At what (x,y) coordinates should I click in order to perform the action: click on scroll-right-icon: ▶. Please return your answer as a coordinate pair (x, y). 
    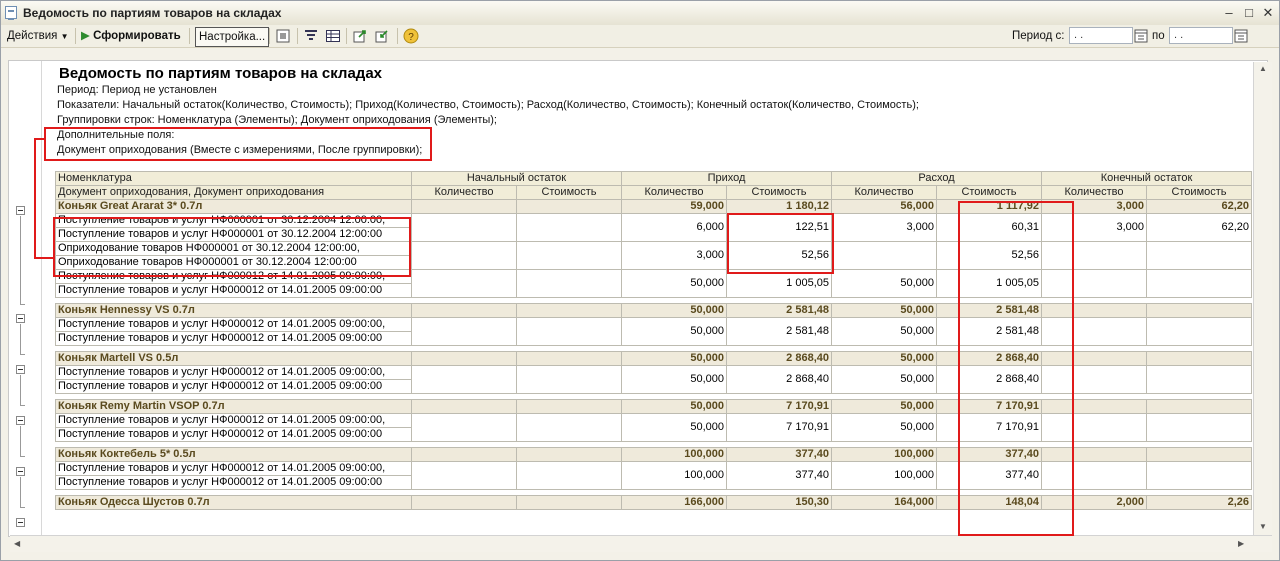
    Looking at the image, I should click on (1241, 543).